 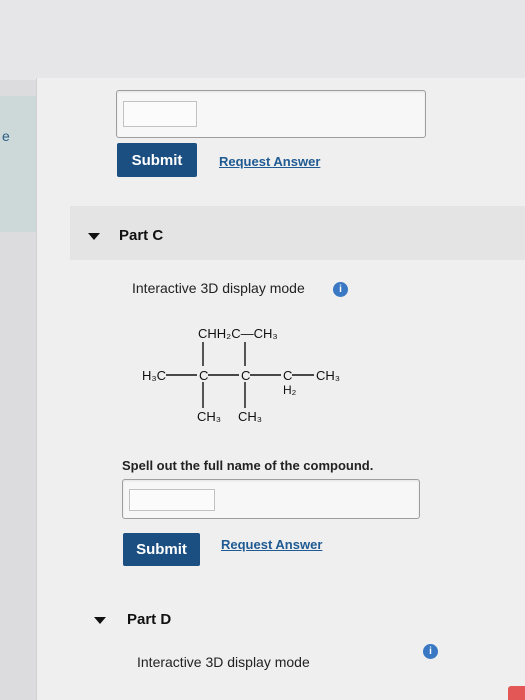 What do you see at coordinates (6, 136) in the screenshot?
I see `left-edge-glyph: e` at bounding box center [6, 136].